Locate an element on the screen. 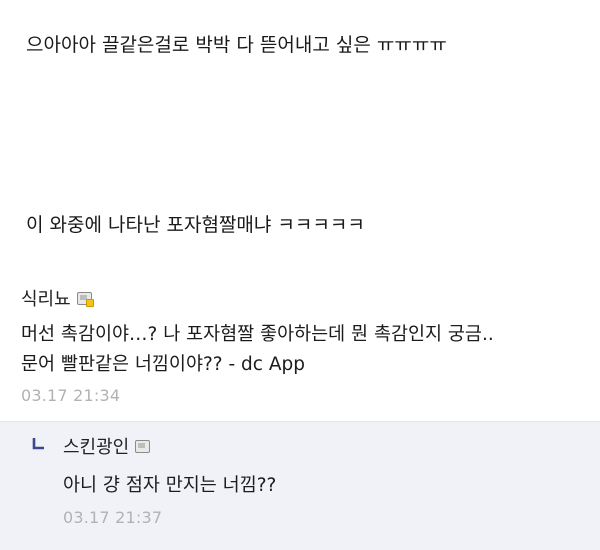 Image resolution: width=600 pixels, height=550 pixels. comment-text-line: 문어 빨판같은 너낌이야?? - dc App is located at coordinates (163, 364).